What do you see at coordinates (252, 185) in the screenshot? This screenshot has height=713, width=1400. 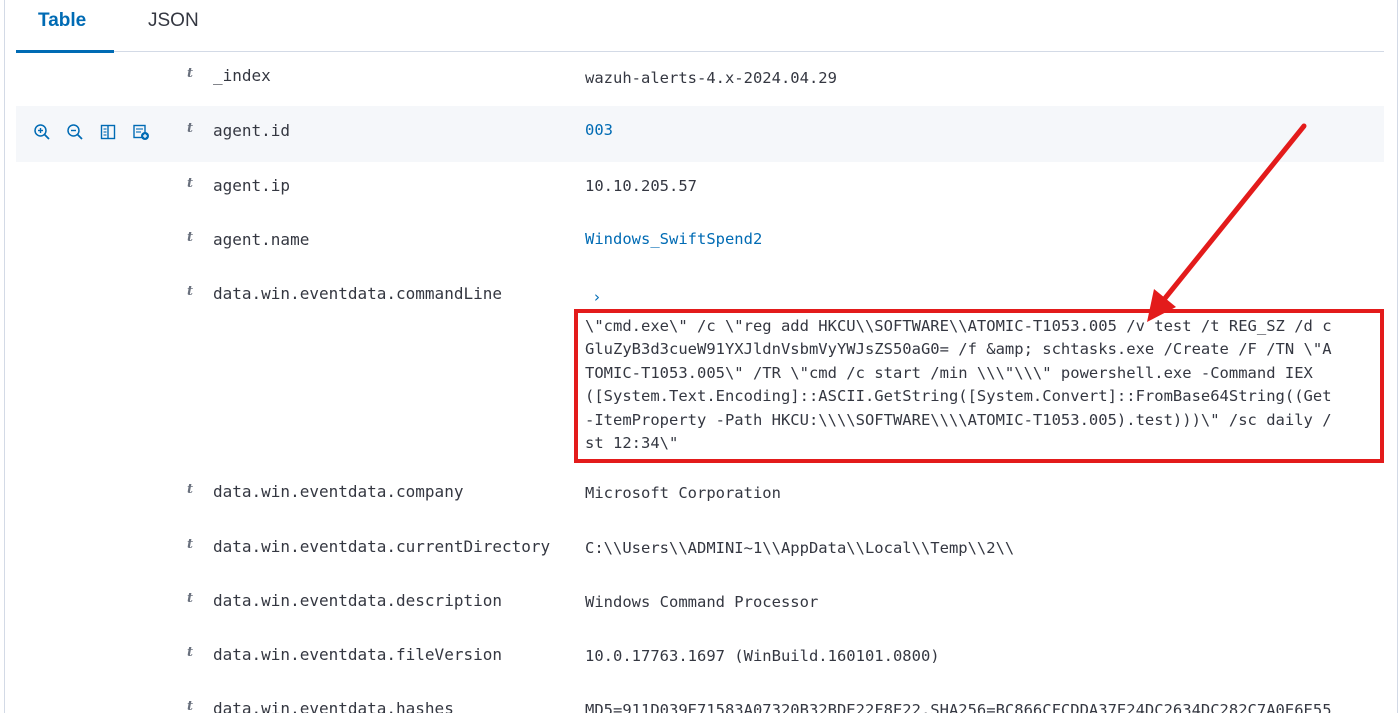 I see `field-name: agent.ip` at bounding box center [252, 185].